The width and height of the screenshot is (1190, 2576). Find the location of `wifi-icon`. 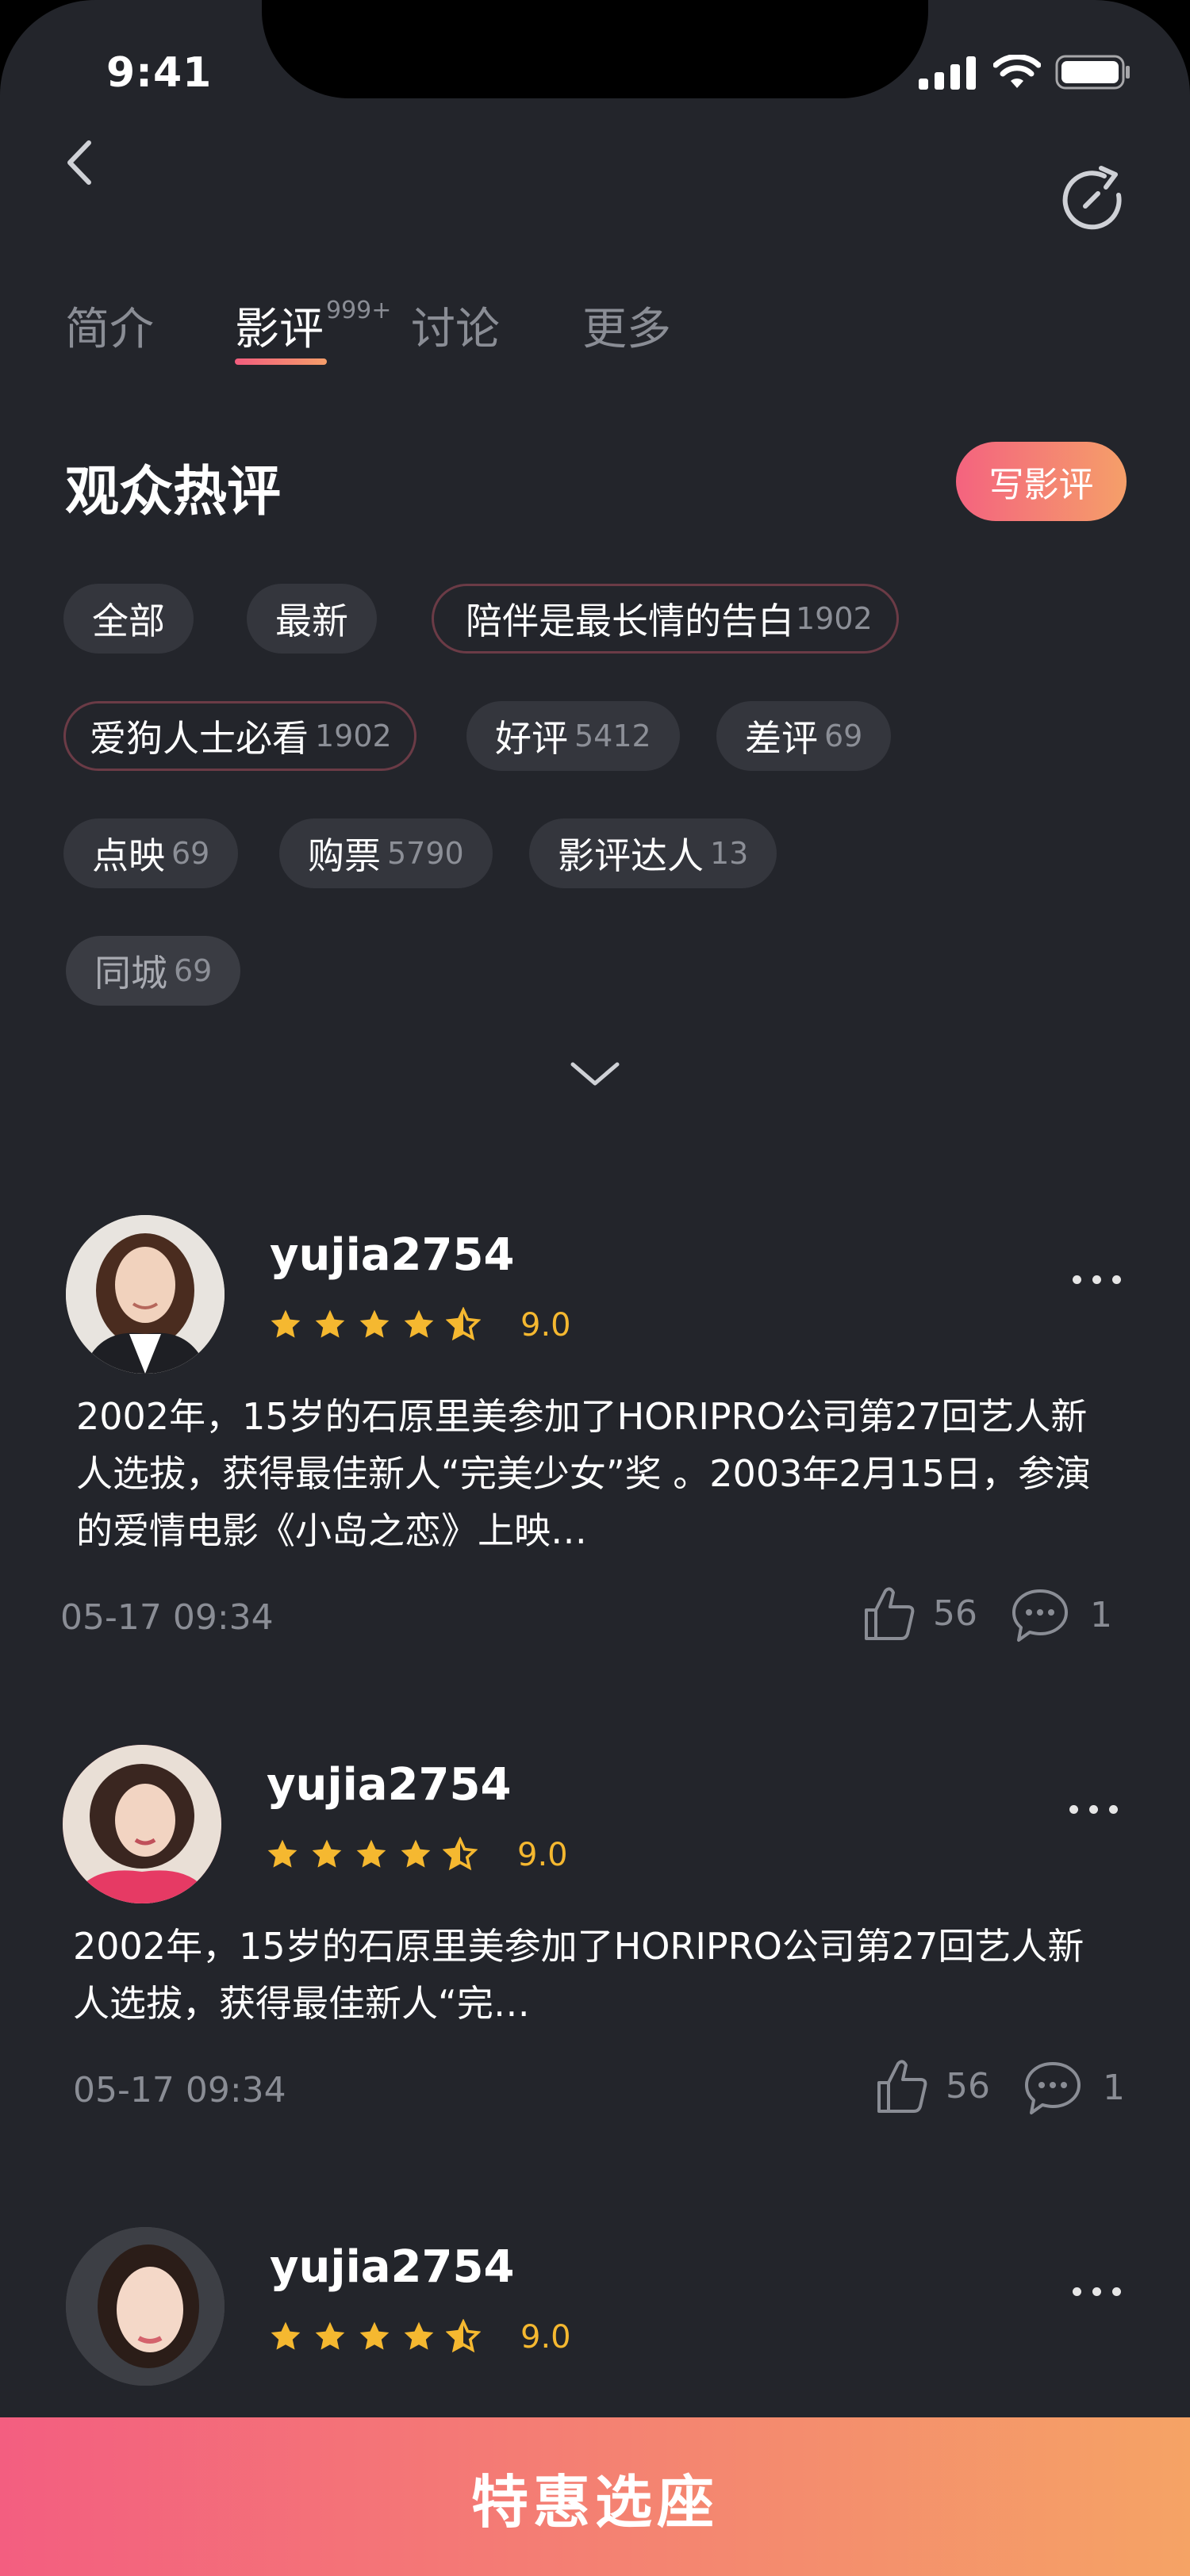

wifi-icon is located at coordinates (1017, 72).